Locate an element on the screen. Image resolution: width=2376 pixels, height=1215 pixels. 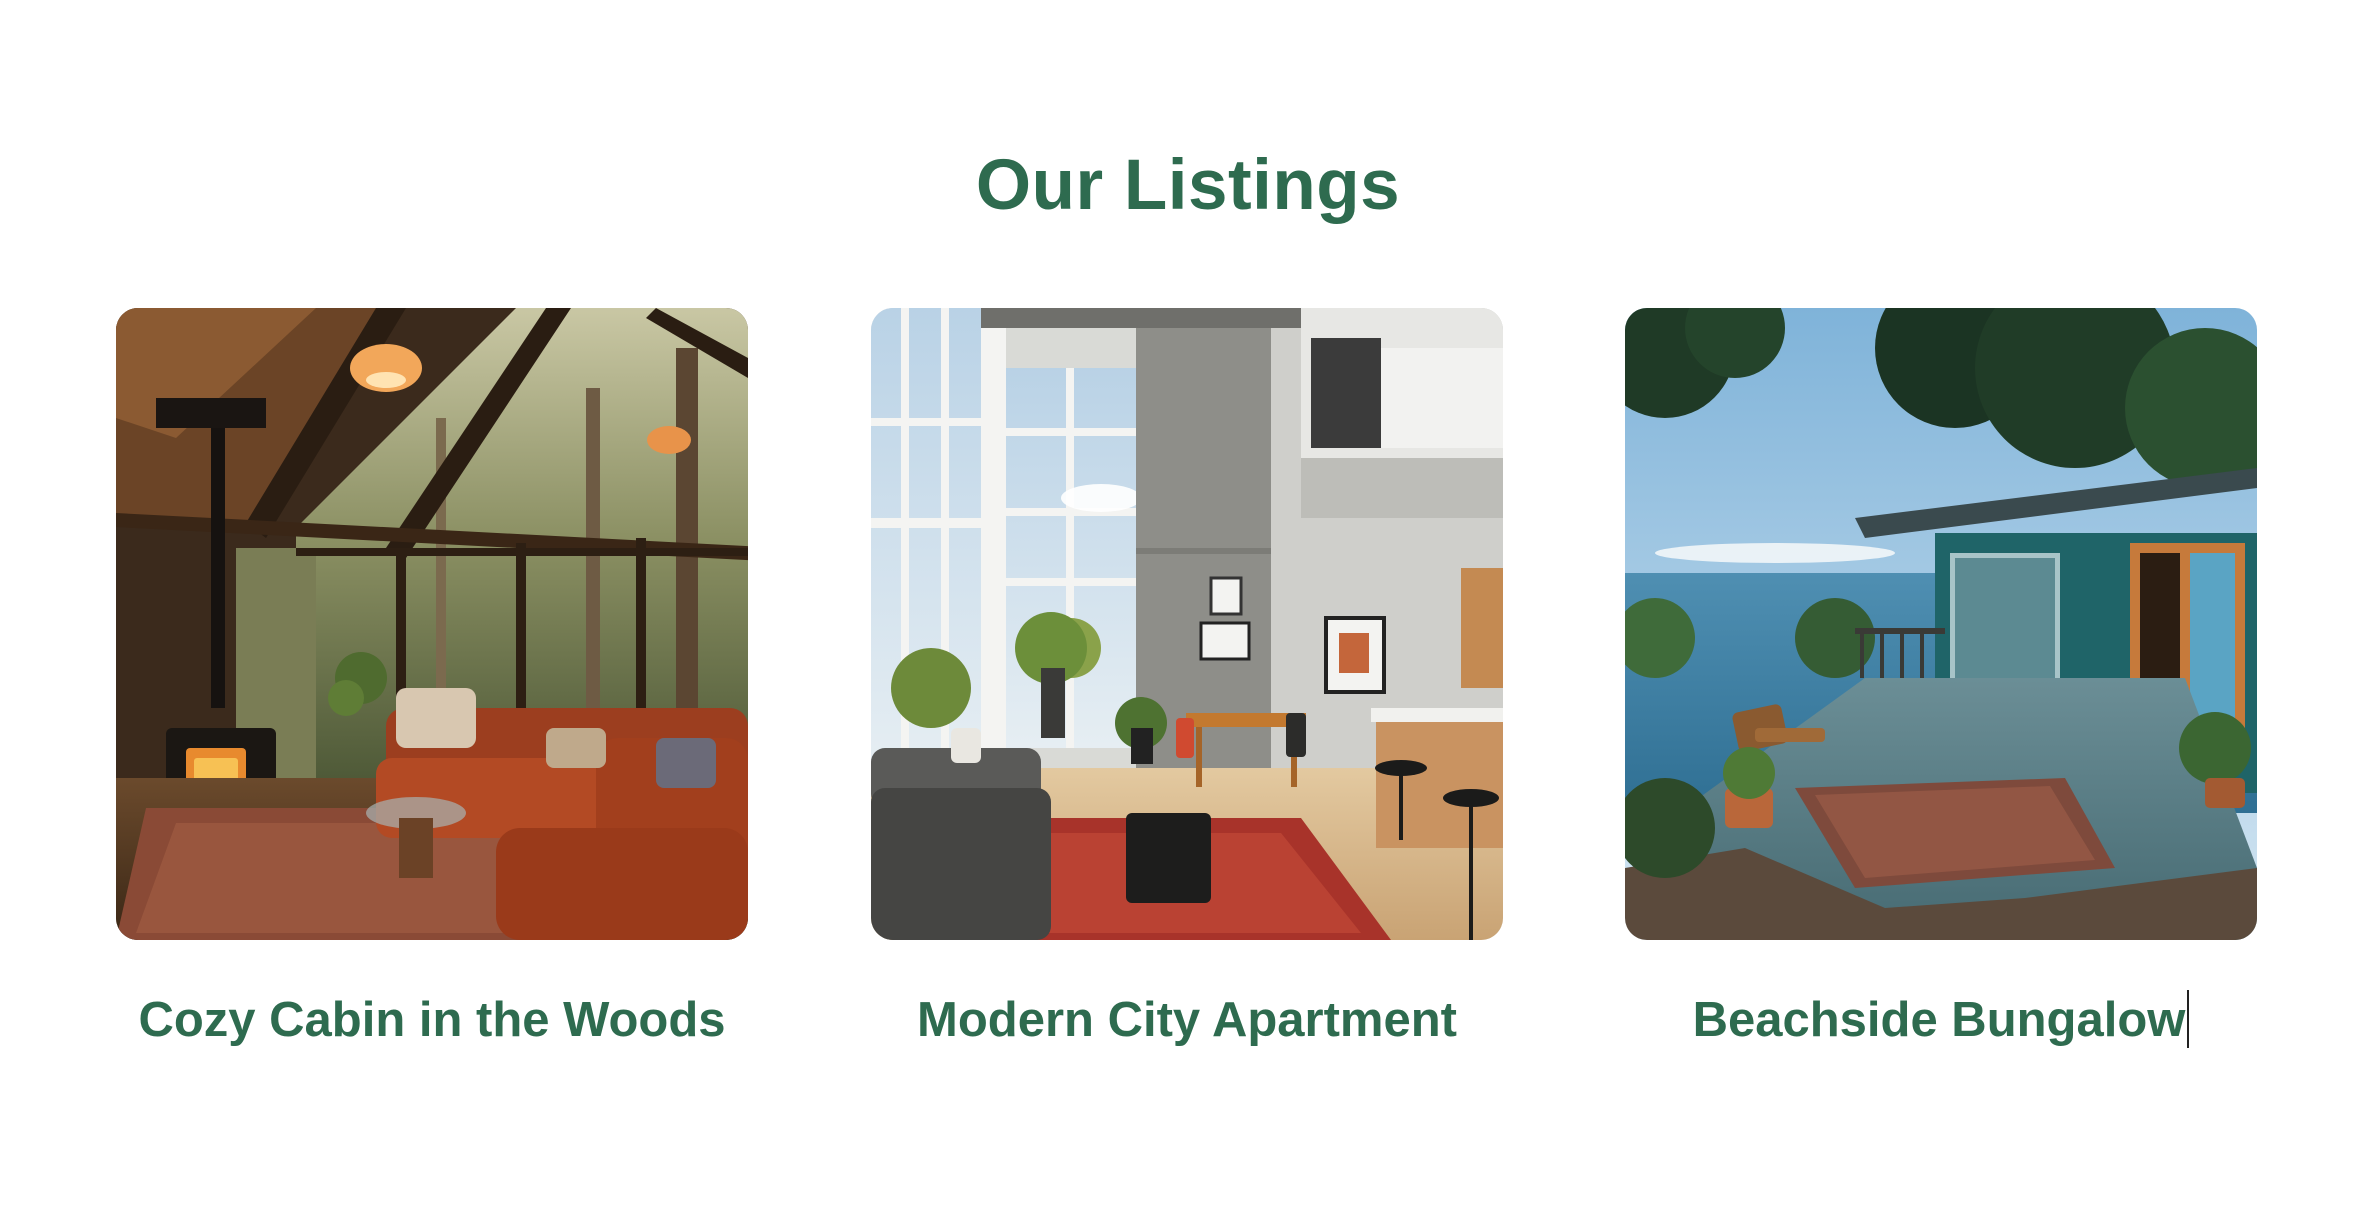
listing-title-bungalow: Beachside Bungalow is located at coordinates (1941, 1020).